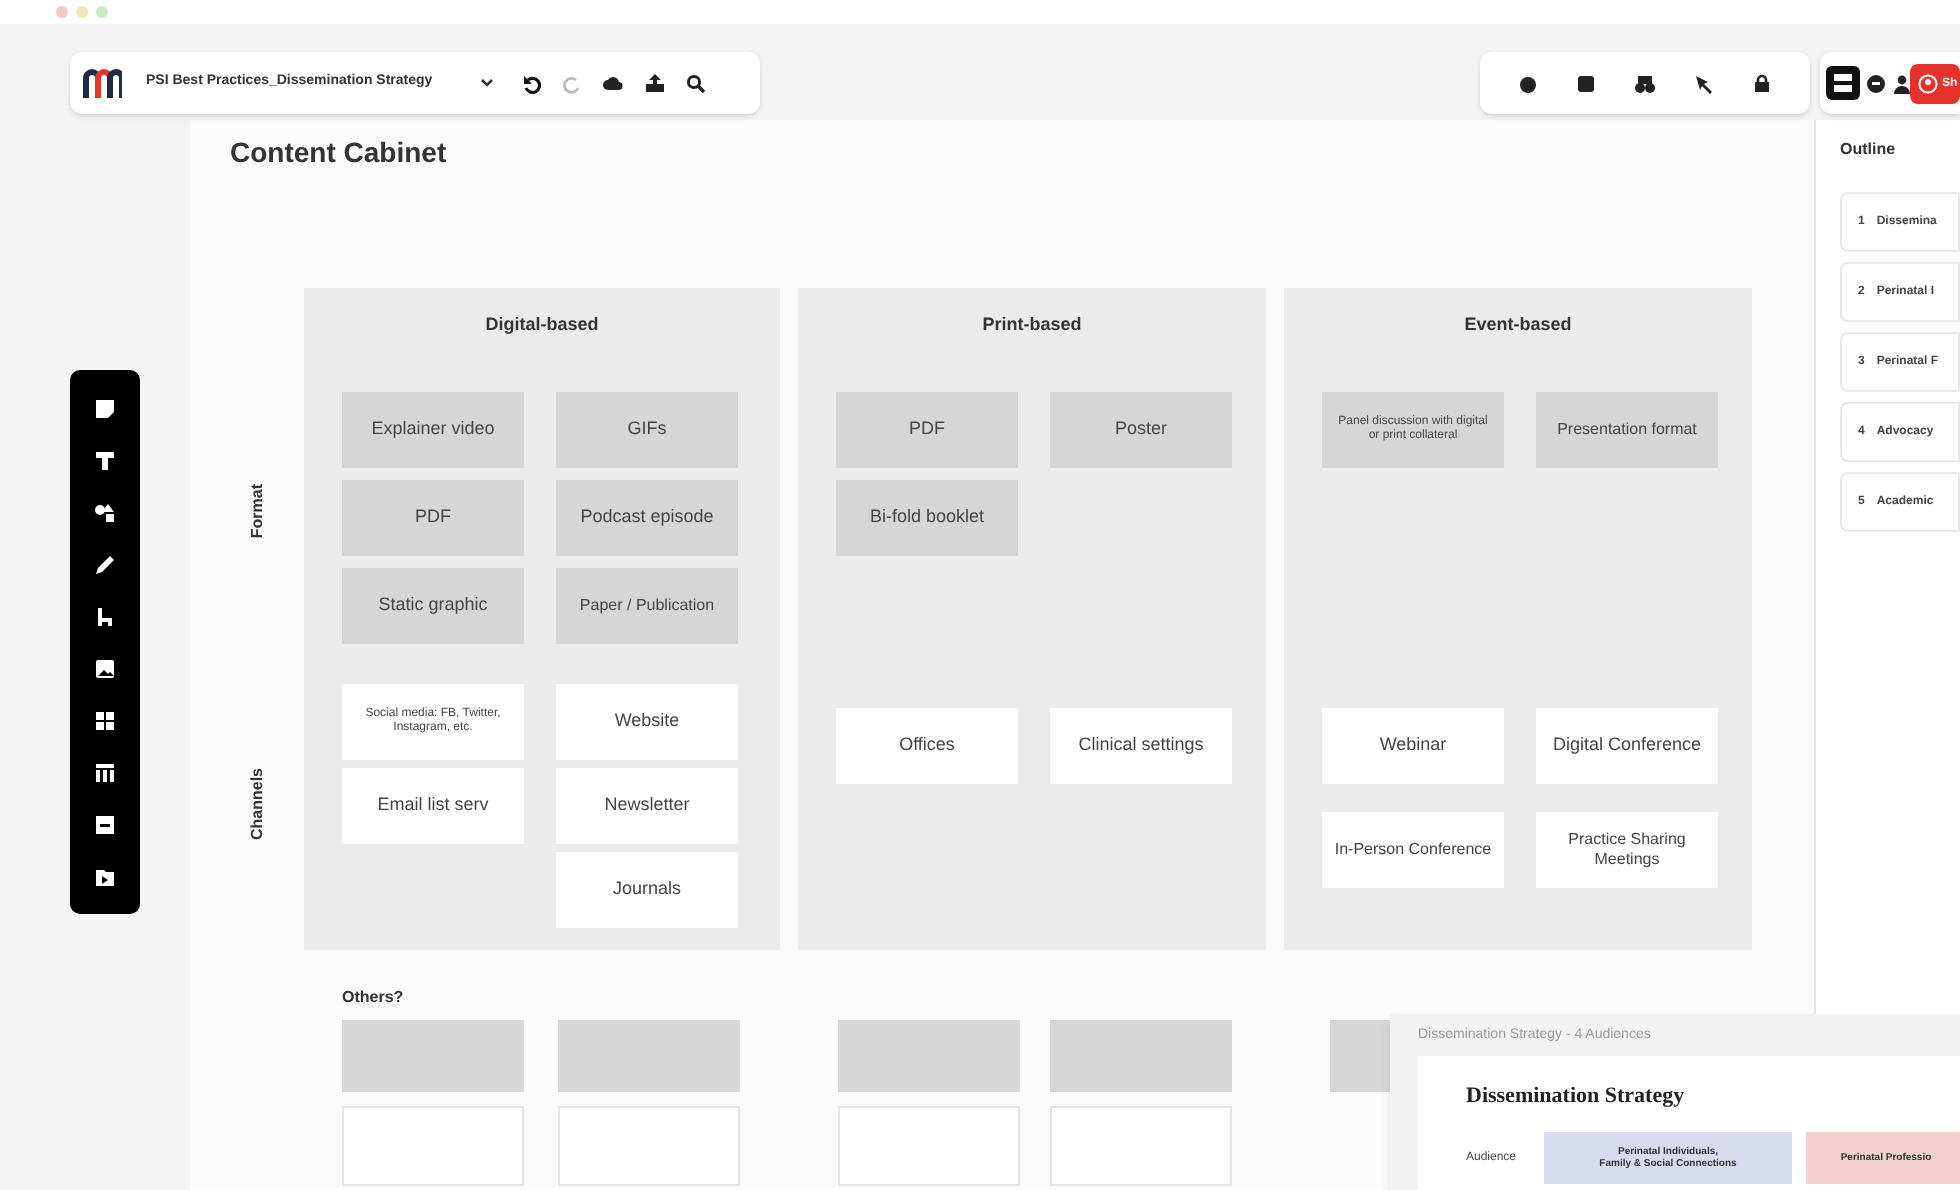 The image size is (1960, 1190). Describe the element at coordinates (1868, 150) in the screenshot. I see `outline-title: Outline` at that location.